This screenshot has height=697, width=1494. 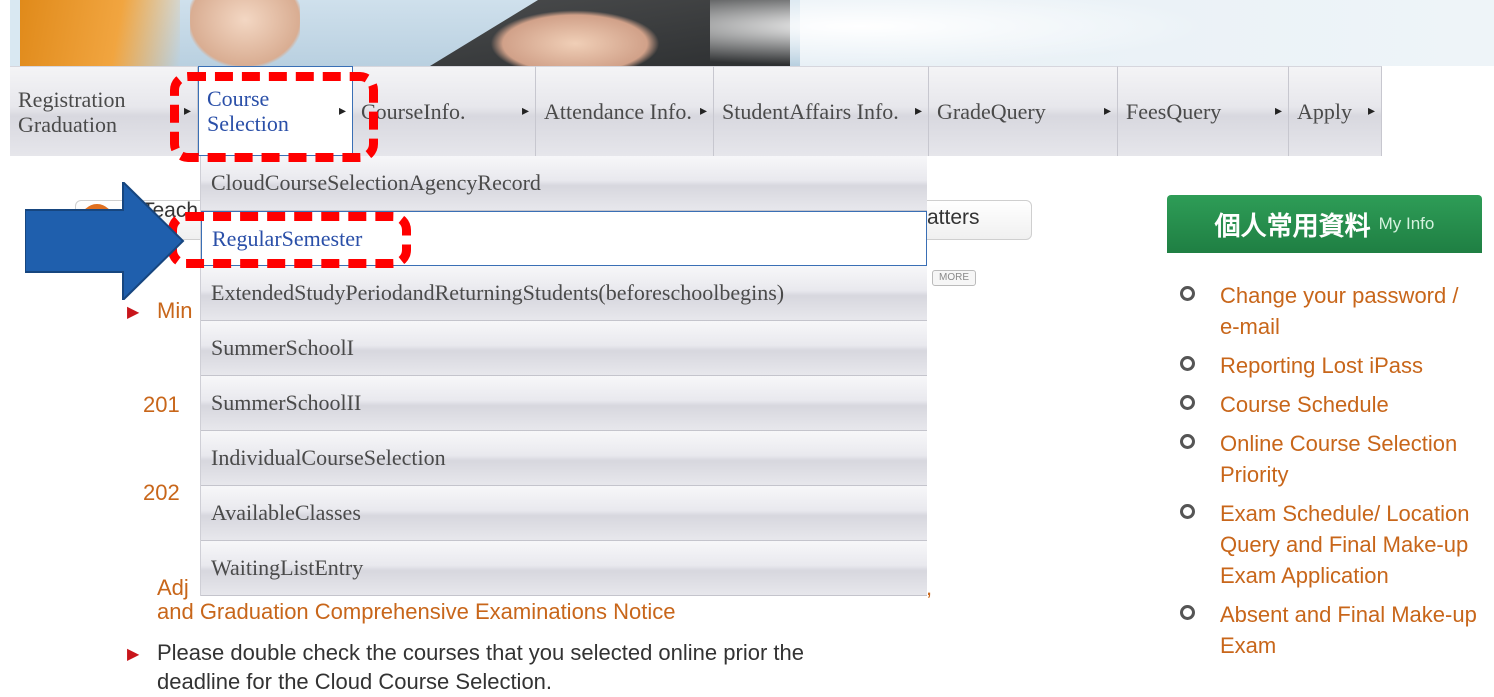 I want to click on my-info-item: Reporting Lost iPass, so click(x=1330, y=365).